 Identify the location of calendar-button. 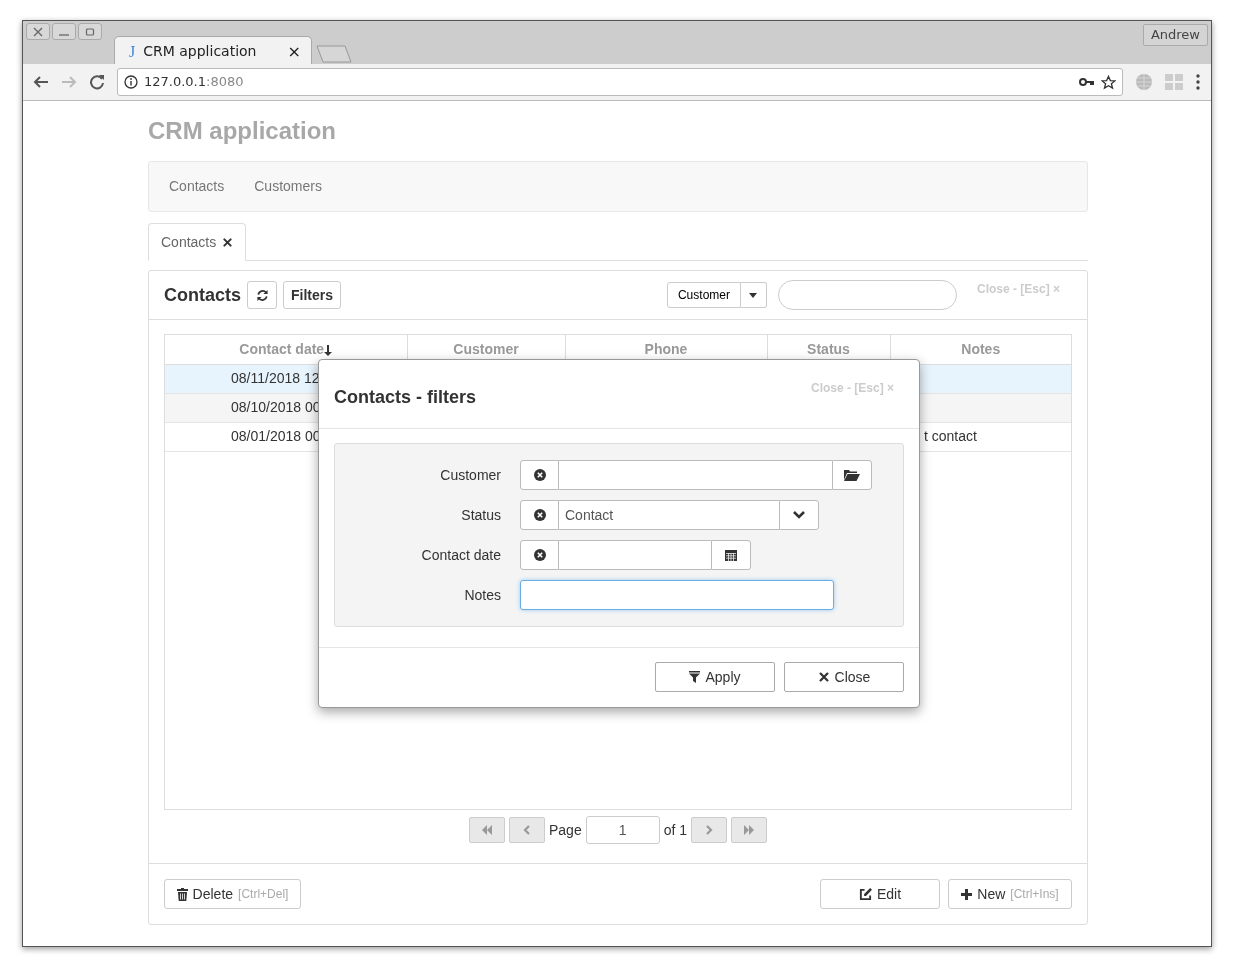
(731, 555).